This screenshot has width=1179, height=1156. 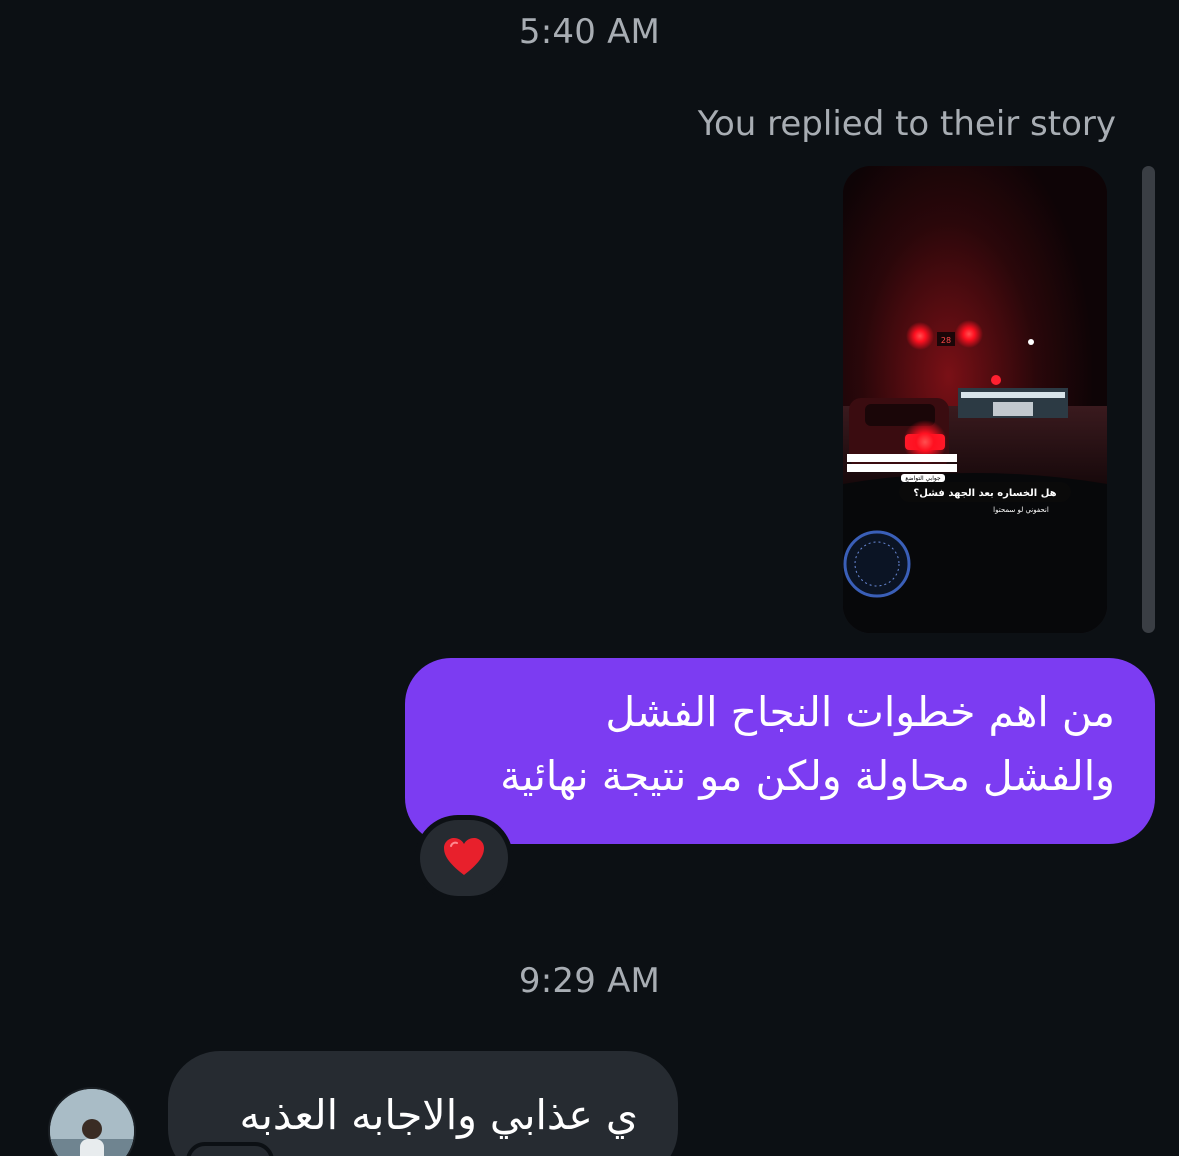 What do you see at coordinates (1021, 510) in the screenshot?
I see `story-caption: انحفوني لو سمحتوا` at bounding box center [1021, 510].